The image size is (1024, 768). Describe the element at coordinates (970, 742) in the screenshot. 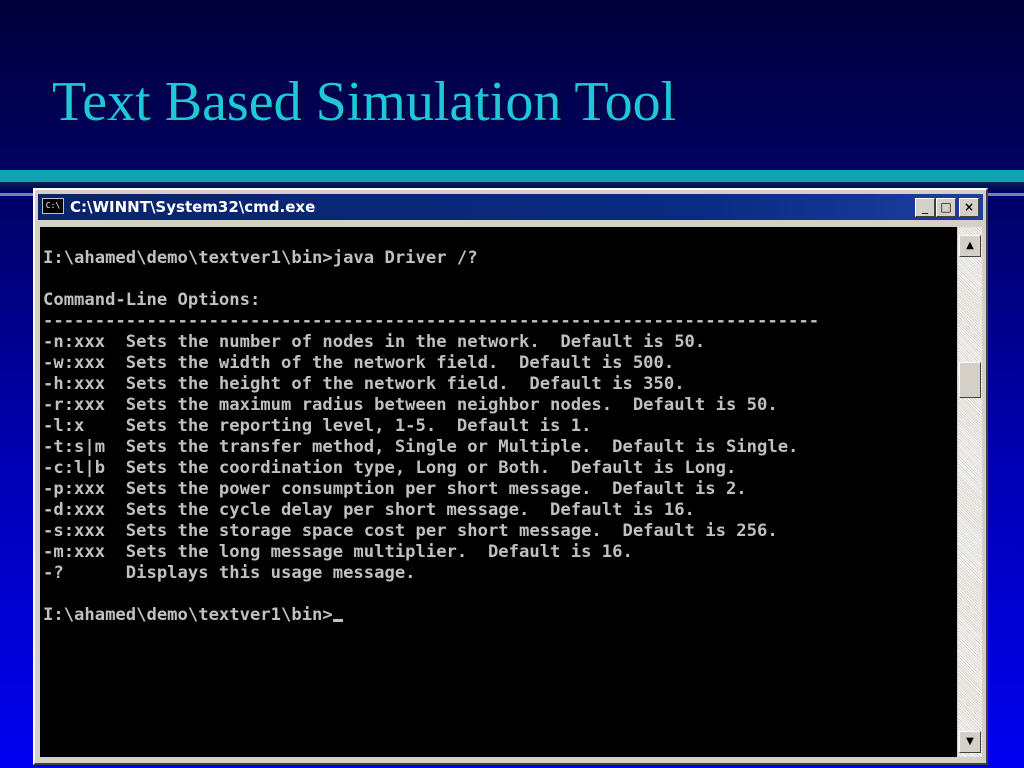

I see `scroll-down-button: ▼` at that location.